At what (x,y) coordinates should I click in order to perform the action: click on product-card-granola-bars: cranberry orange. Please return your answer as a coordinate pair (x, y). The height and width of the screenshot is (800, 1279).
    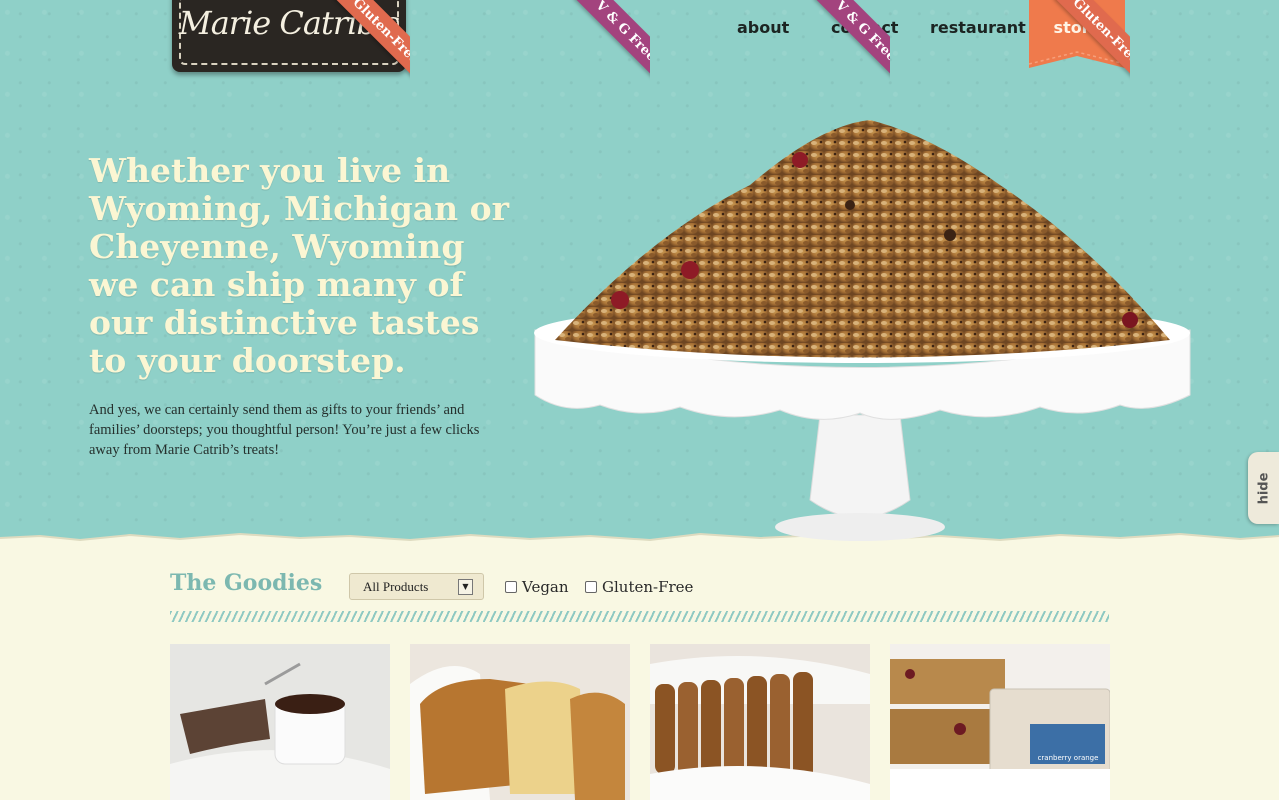
    Looking at the image, I should click on (1000, 722).